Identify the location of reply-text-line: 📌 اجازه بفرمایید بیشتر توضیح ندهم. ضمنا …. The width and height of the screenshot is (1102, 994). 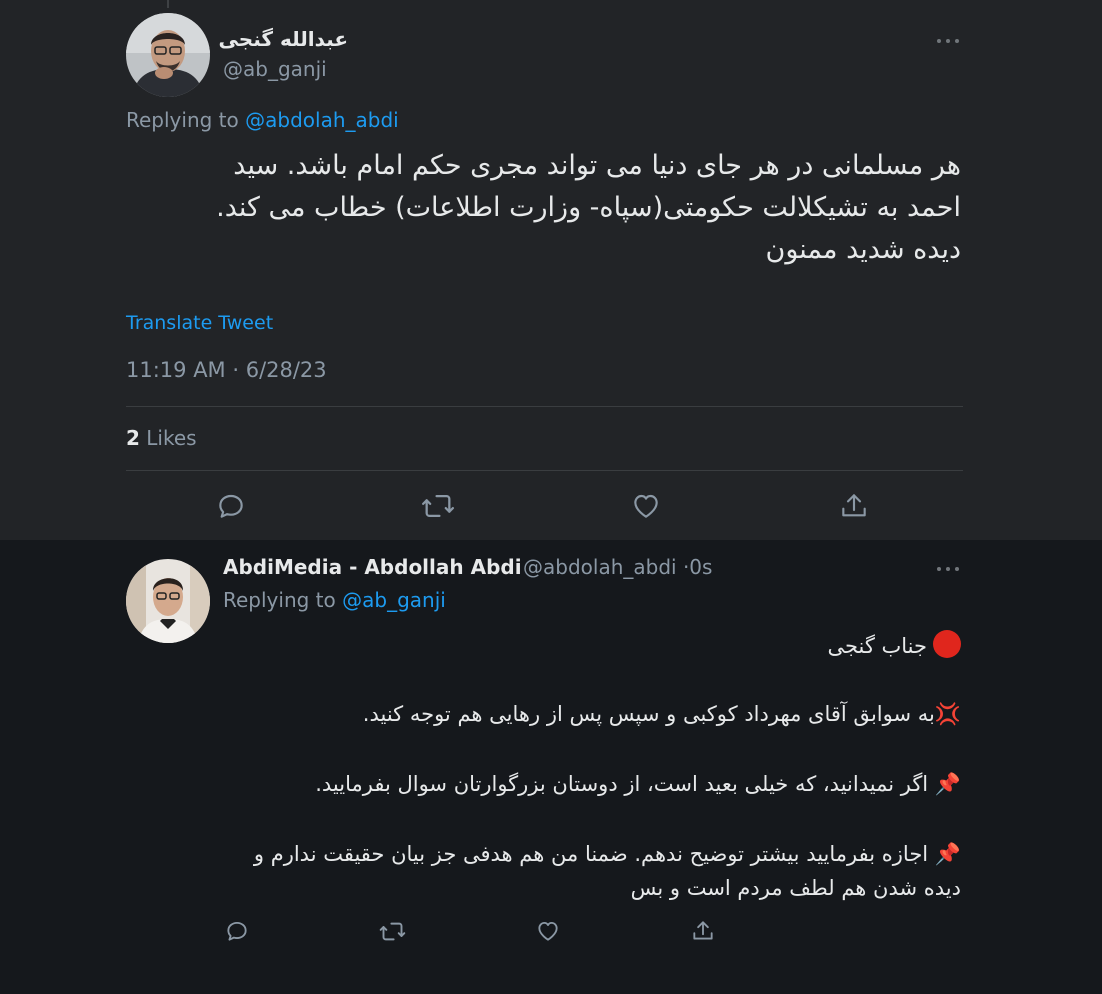
(607, 854).